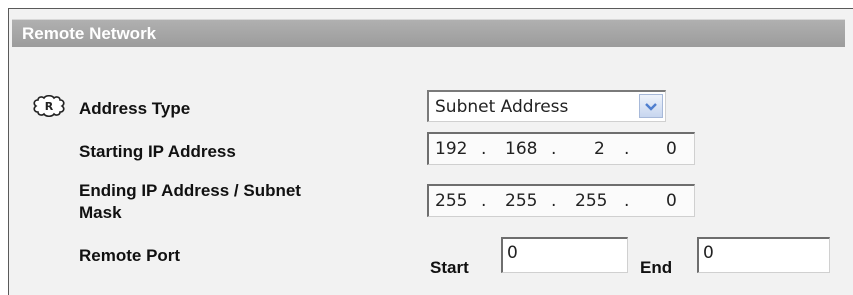  What do you see at coordinates (135, 108) in the screenshot?
I see `address-type-label: Address Type` at bounding box center [135, 108].